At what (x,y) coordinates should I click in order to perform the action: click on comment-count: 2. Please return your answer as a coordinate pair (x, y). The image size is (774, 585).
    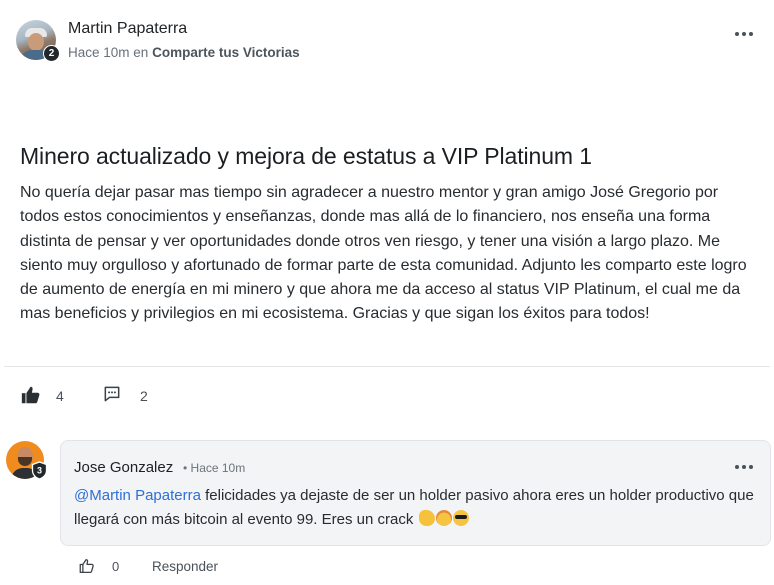
    Looking at the image, I should click on (144, 396).